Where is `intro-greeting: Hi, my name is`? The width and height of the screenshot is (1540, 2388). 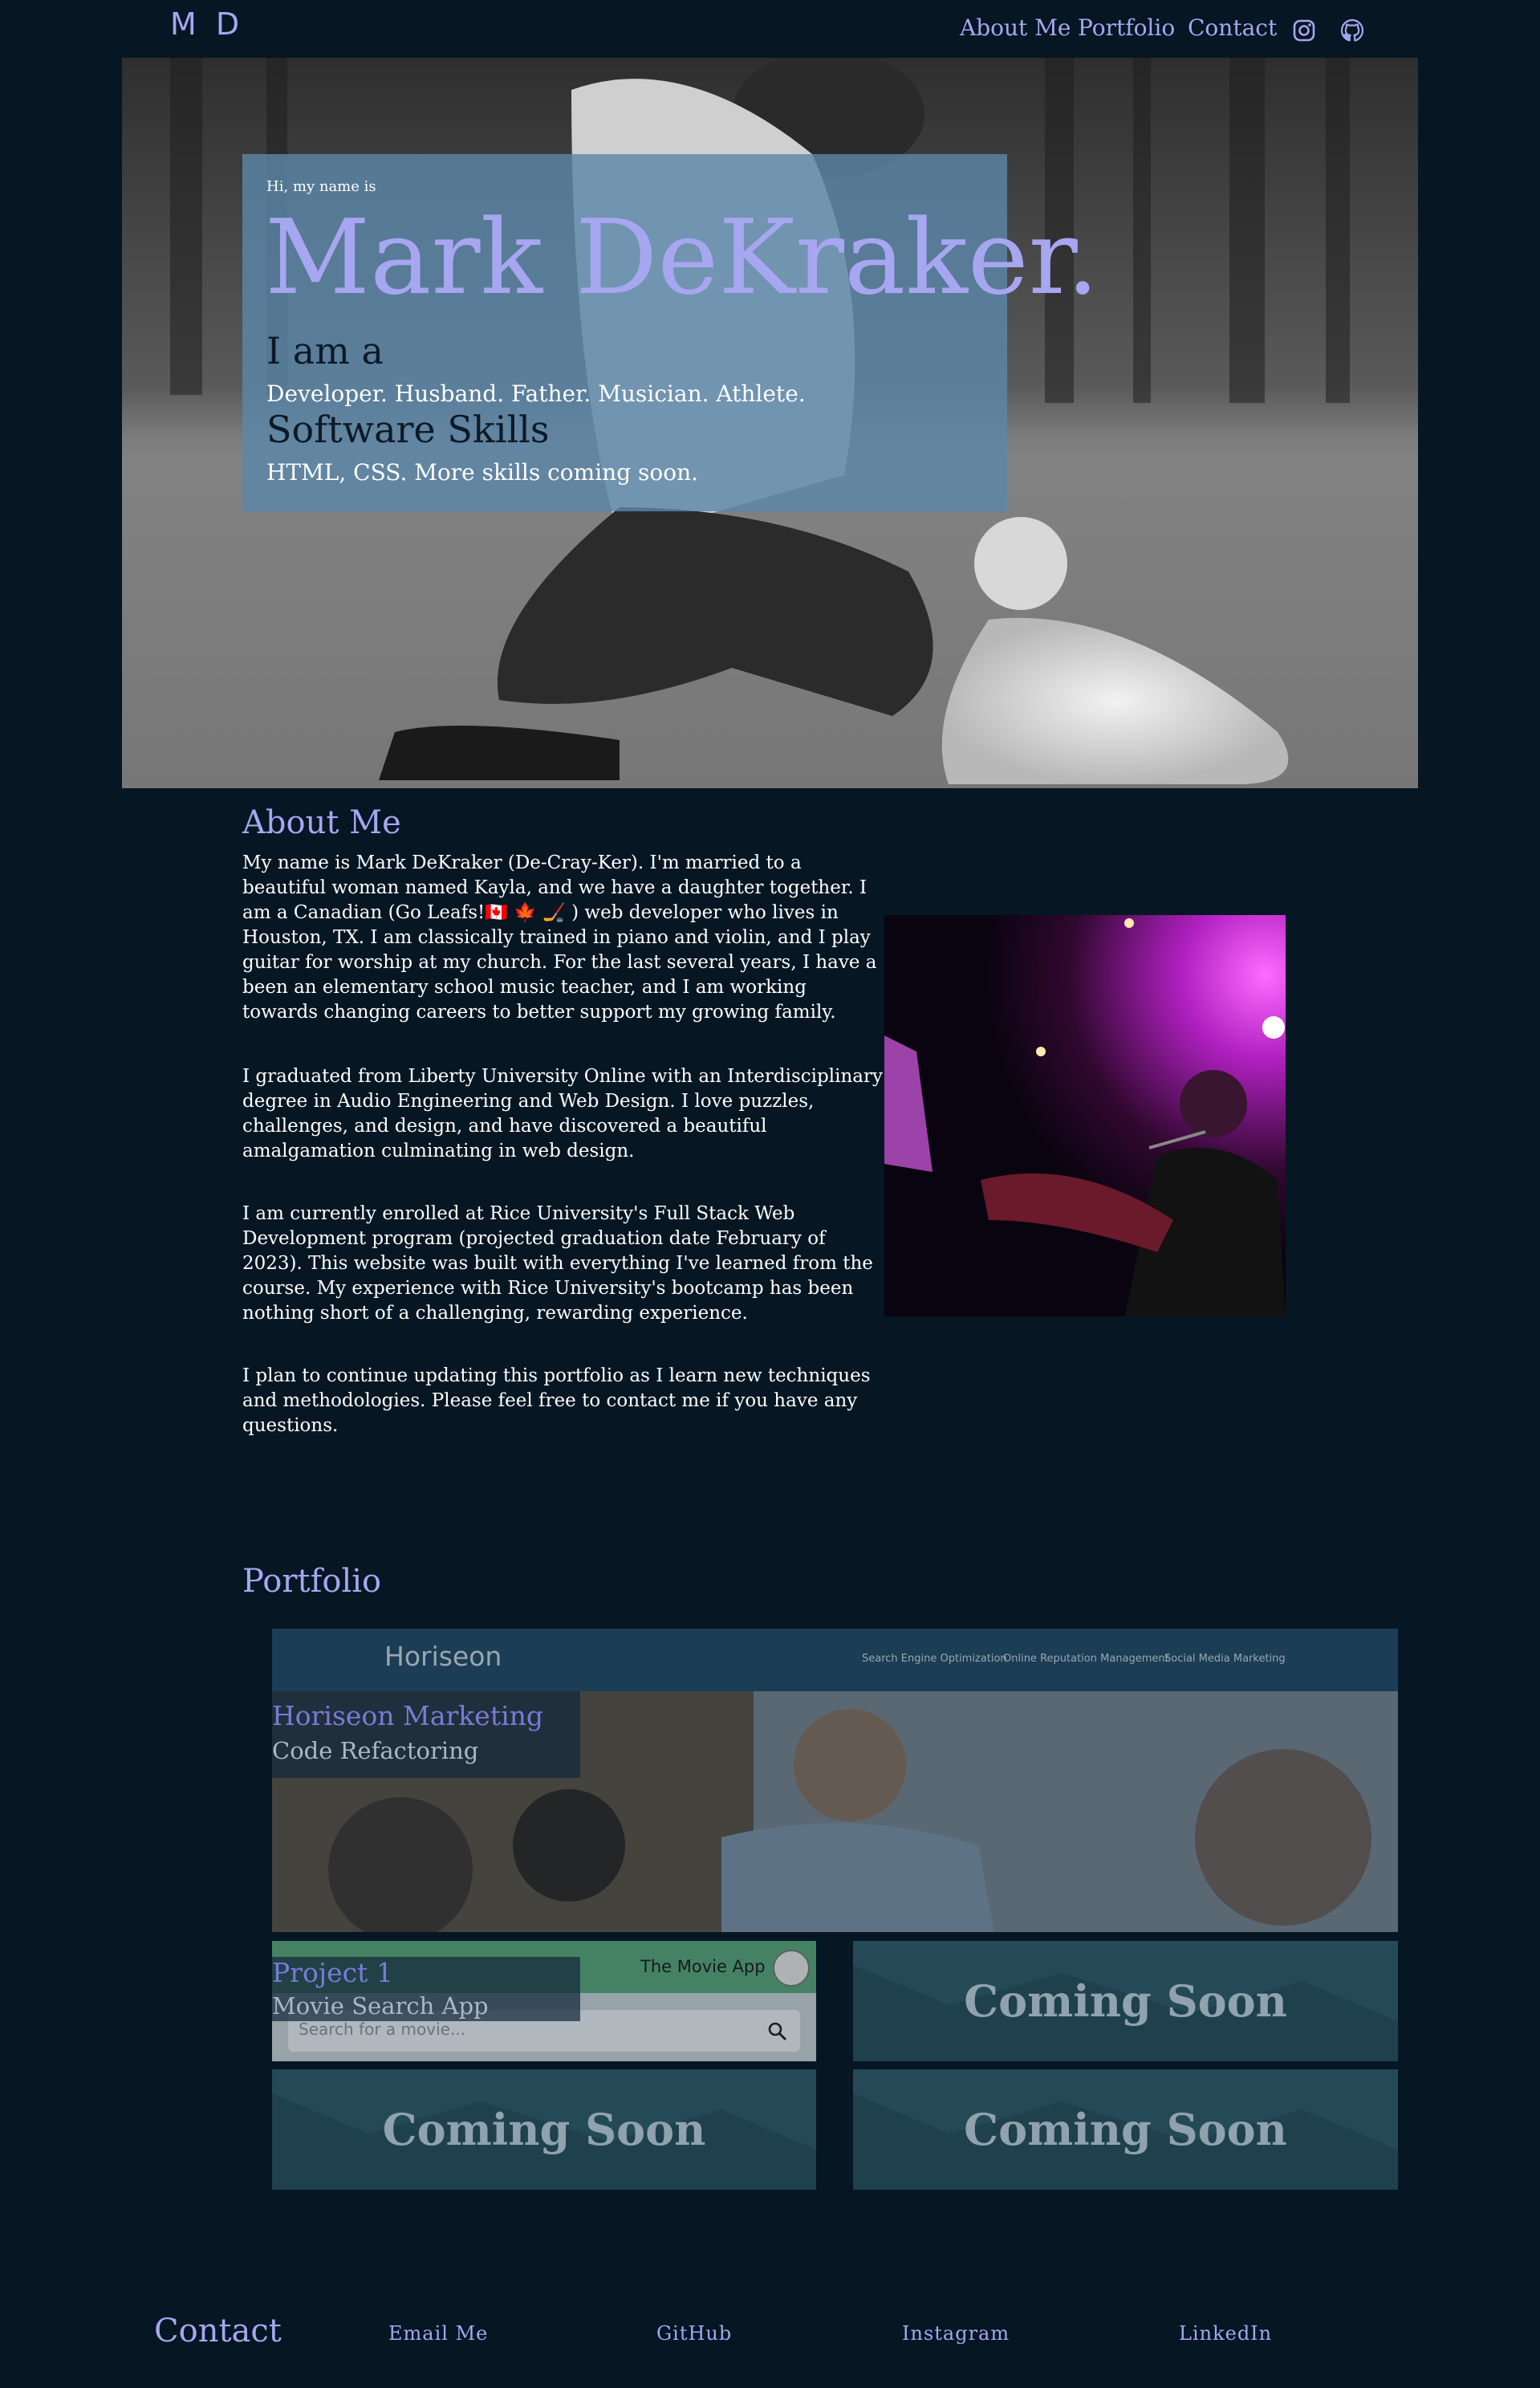 intro-greeting: Hi, my name is is located at coordinates (321, 186).